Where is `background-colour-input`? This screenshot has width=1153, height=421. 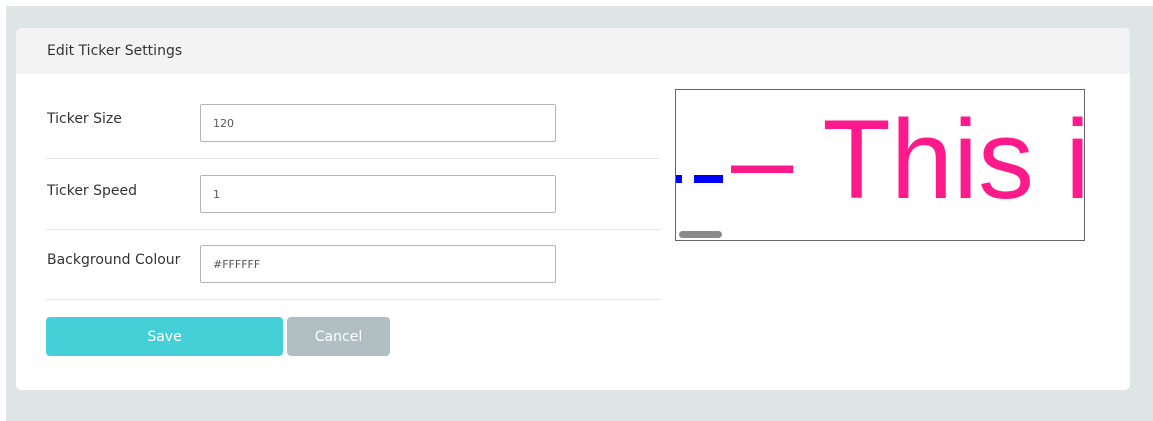 background-colour-input is located at coordinates (378, 264).